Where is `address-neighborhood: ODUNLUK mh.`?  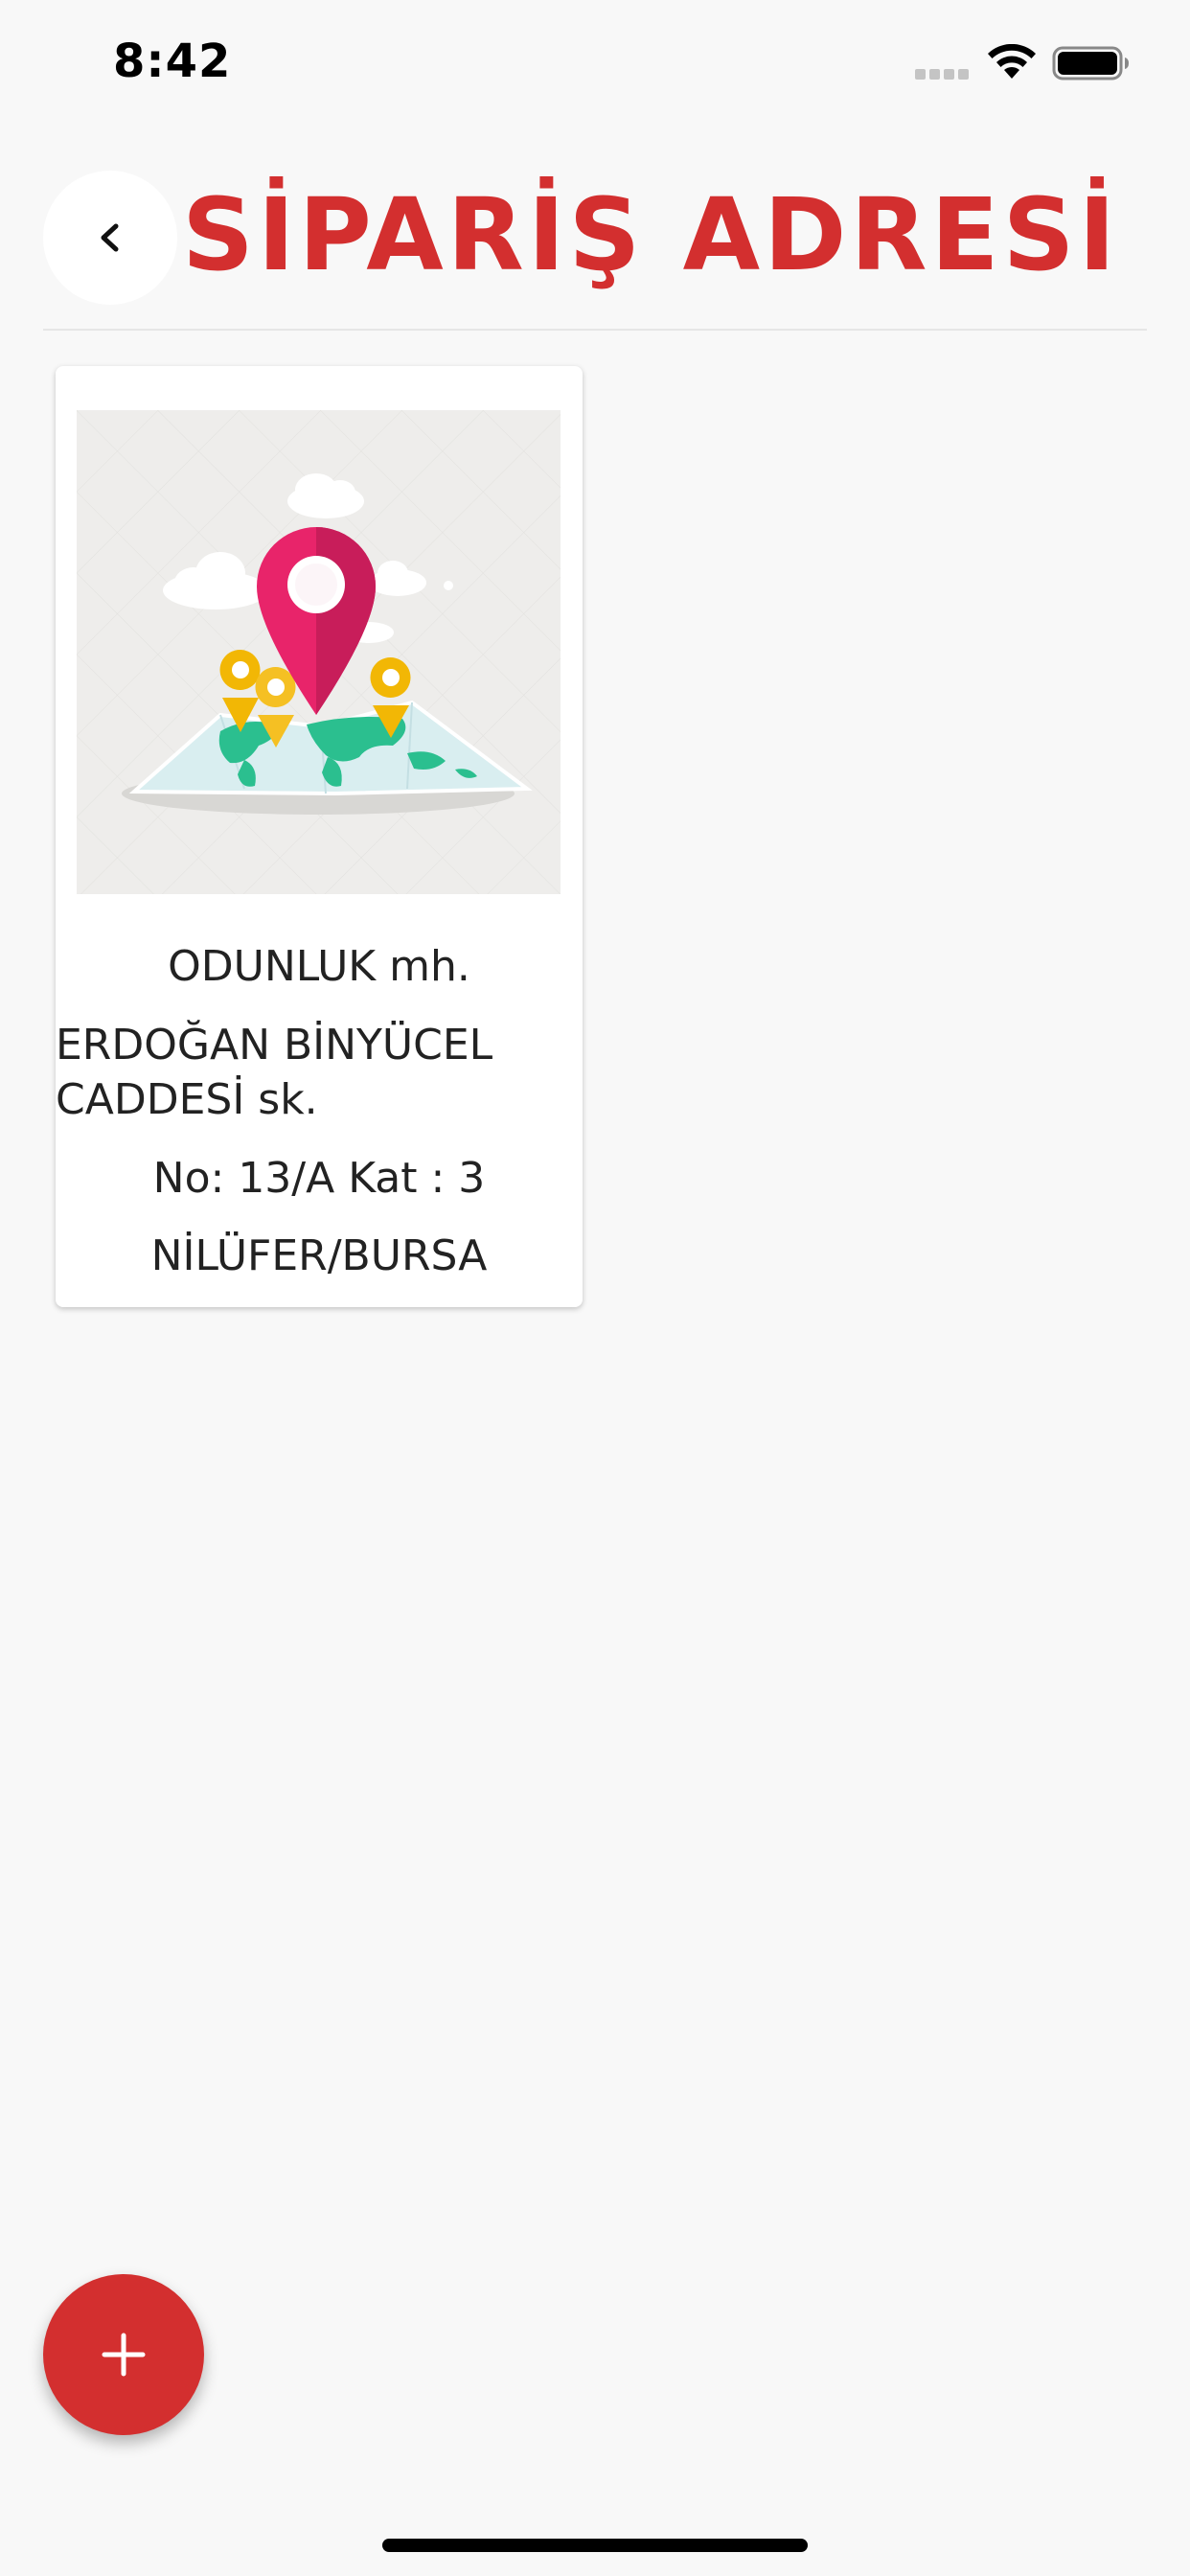
address-neighborhood: ODUNLUK mh. is located at coordinates (319, 966).